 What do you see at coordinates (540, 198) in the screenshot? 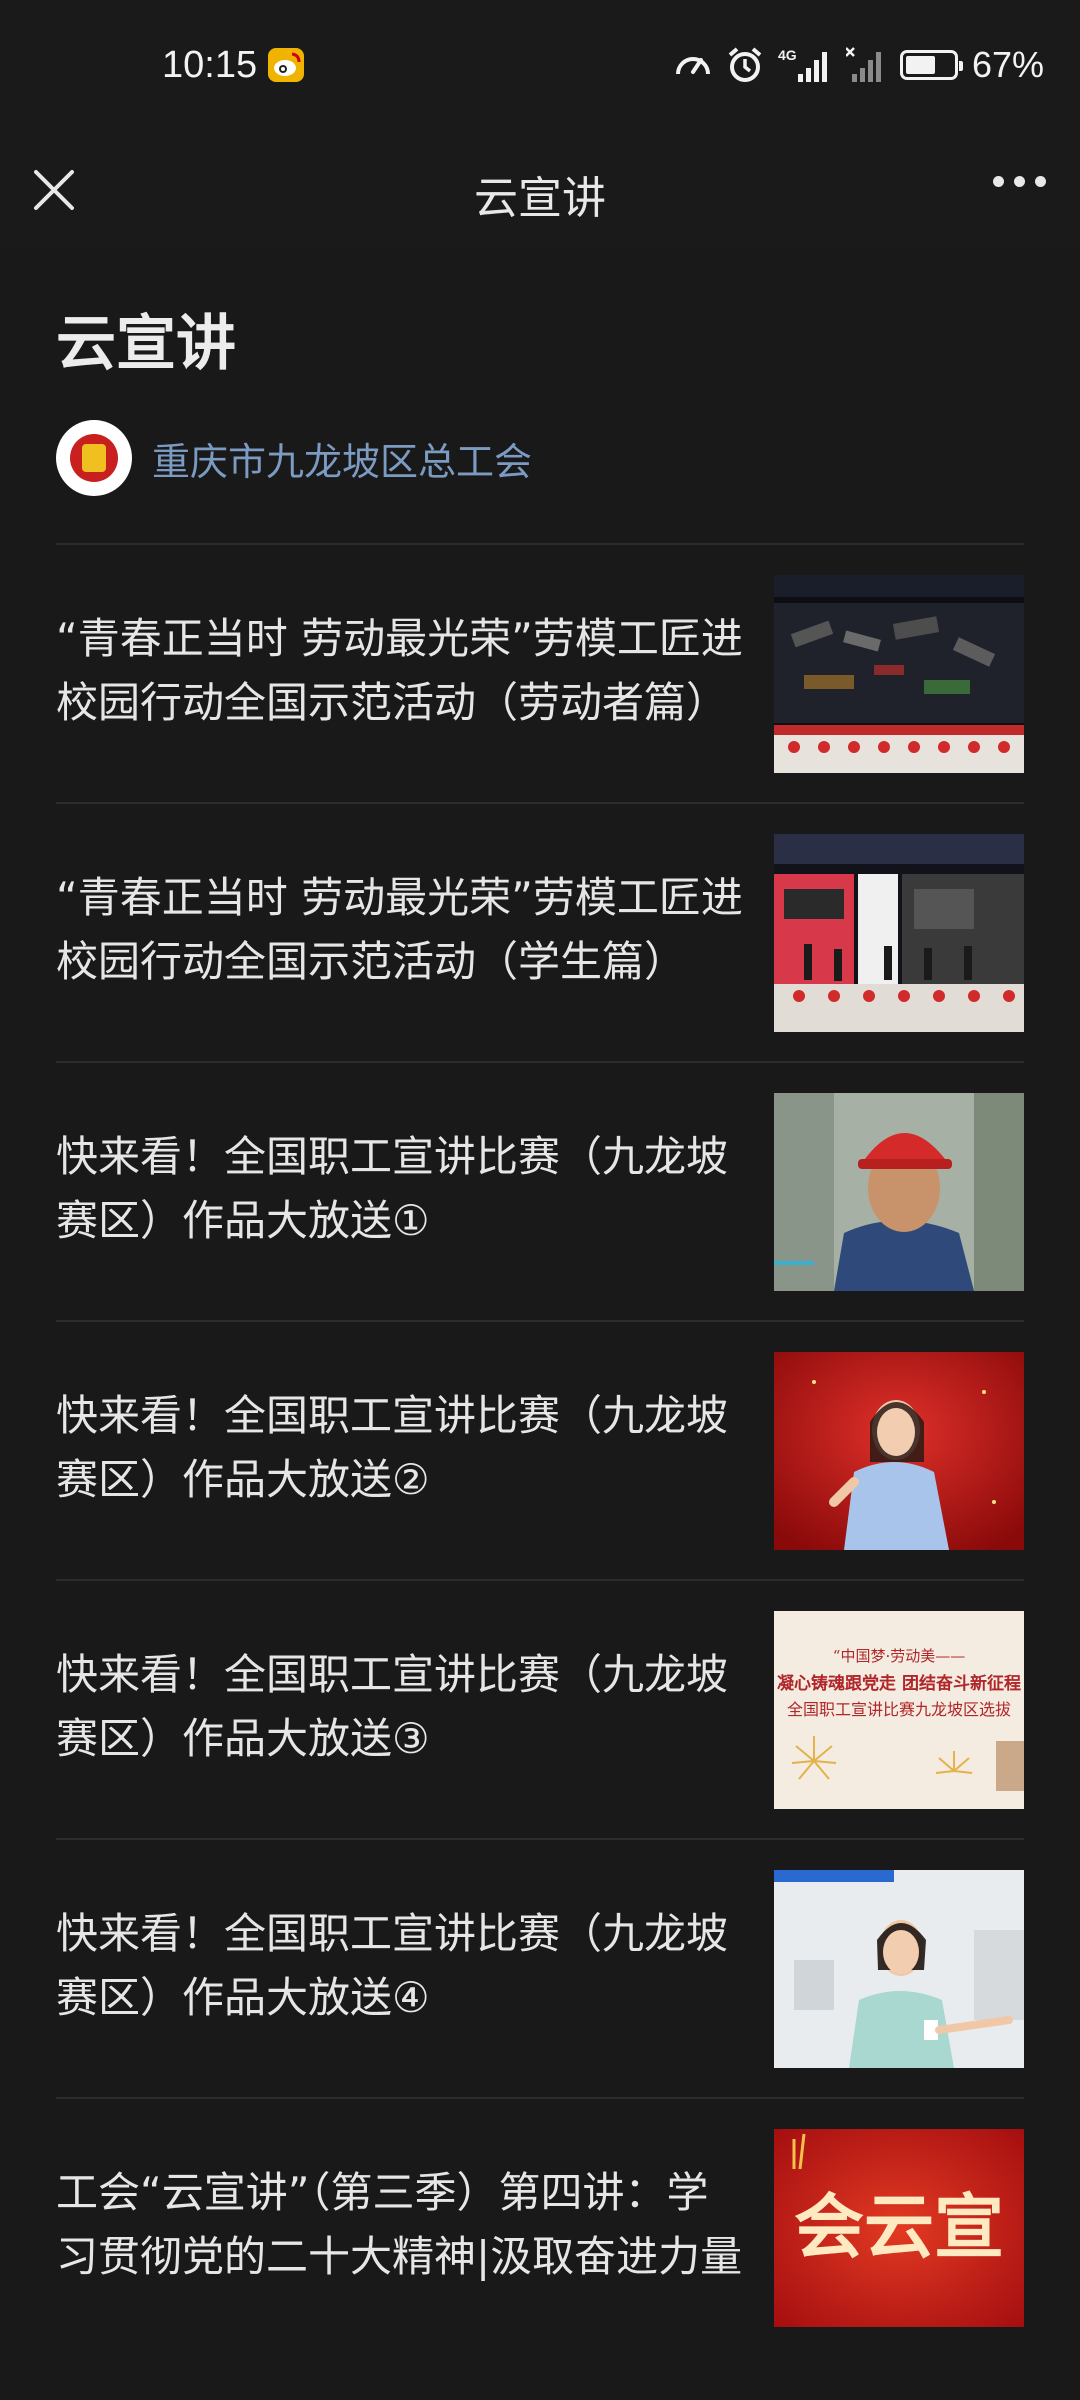
I see `nav-title: 云宣讲` at bounding box center [540, 198].